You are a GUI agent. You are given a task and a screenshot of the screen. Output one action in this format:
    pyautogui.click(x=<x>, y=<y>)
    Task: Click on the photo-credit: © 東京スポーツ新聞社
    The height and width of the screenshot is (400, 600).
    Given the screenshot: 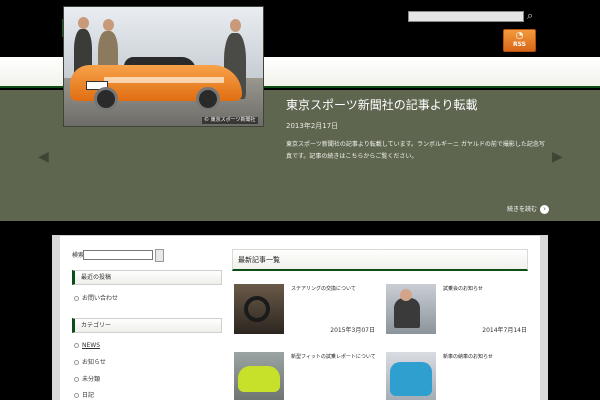 What is the action you would take?
    pyautogui.click(x=230, y=120)
    